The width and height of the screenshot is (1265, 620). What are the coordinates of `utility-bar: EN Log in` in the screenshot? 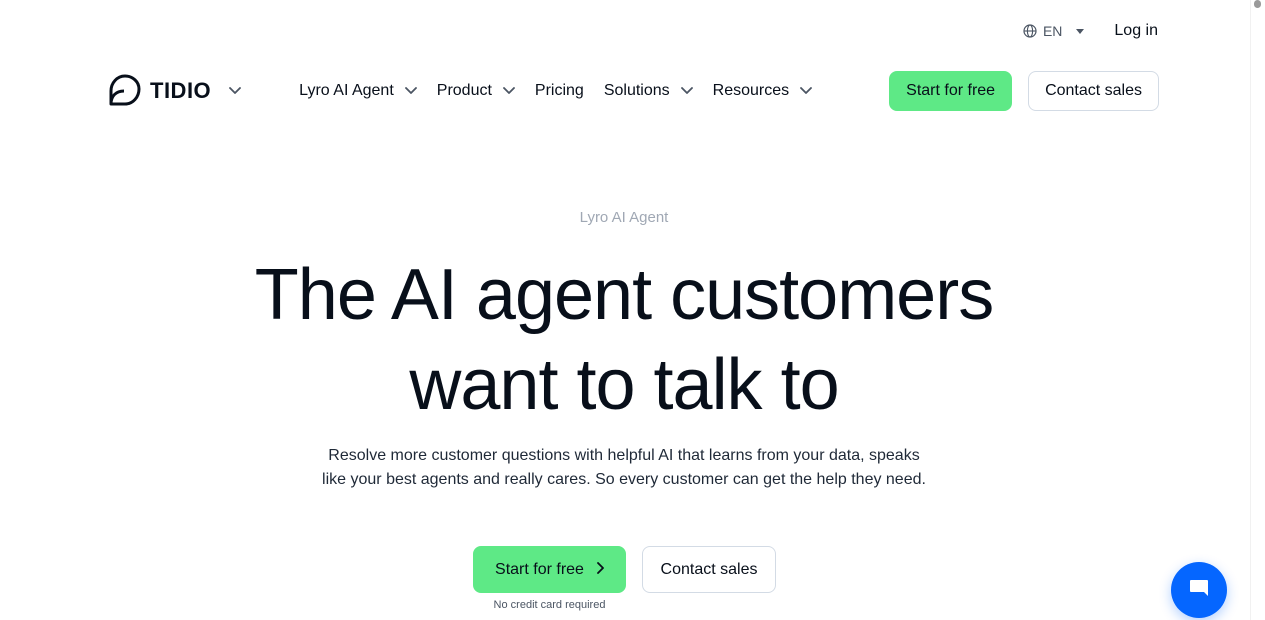 It's located at (1090, 31).